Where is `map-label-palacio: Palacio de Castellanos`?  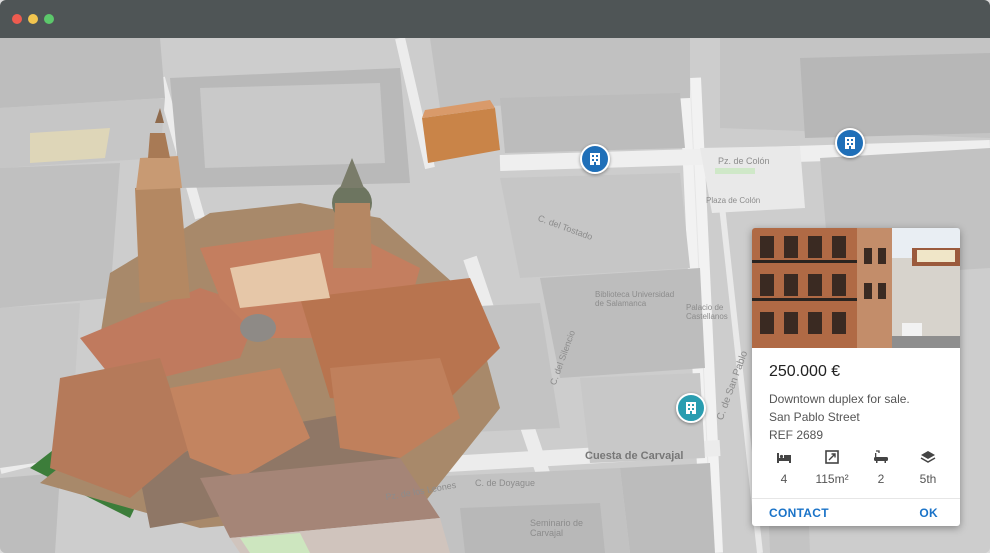
map-label-palacio: Palacio de Castellanos is located at coordinates (707, 312).